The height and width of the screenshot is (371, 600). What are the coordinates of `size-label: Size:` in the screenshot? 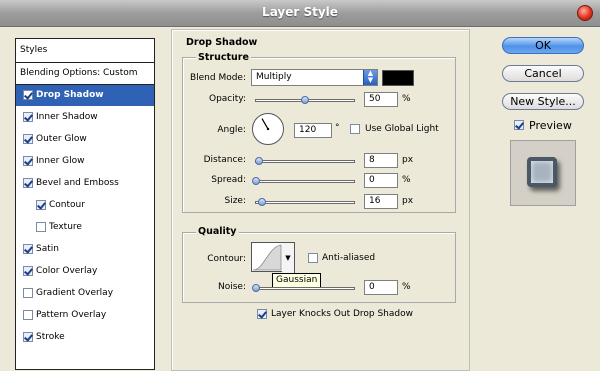 It's located at (235, 201).